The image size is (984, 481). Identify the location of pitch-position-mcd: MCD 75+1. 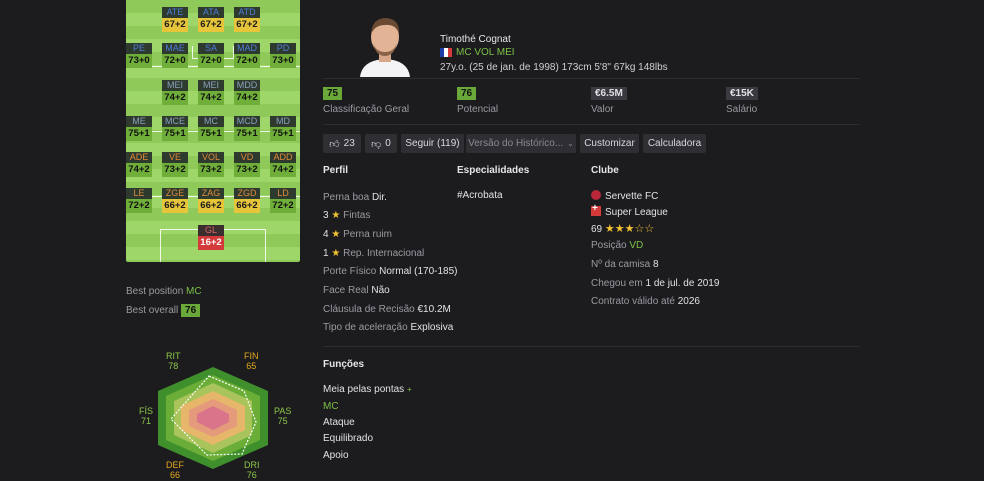
(247, 128).